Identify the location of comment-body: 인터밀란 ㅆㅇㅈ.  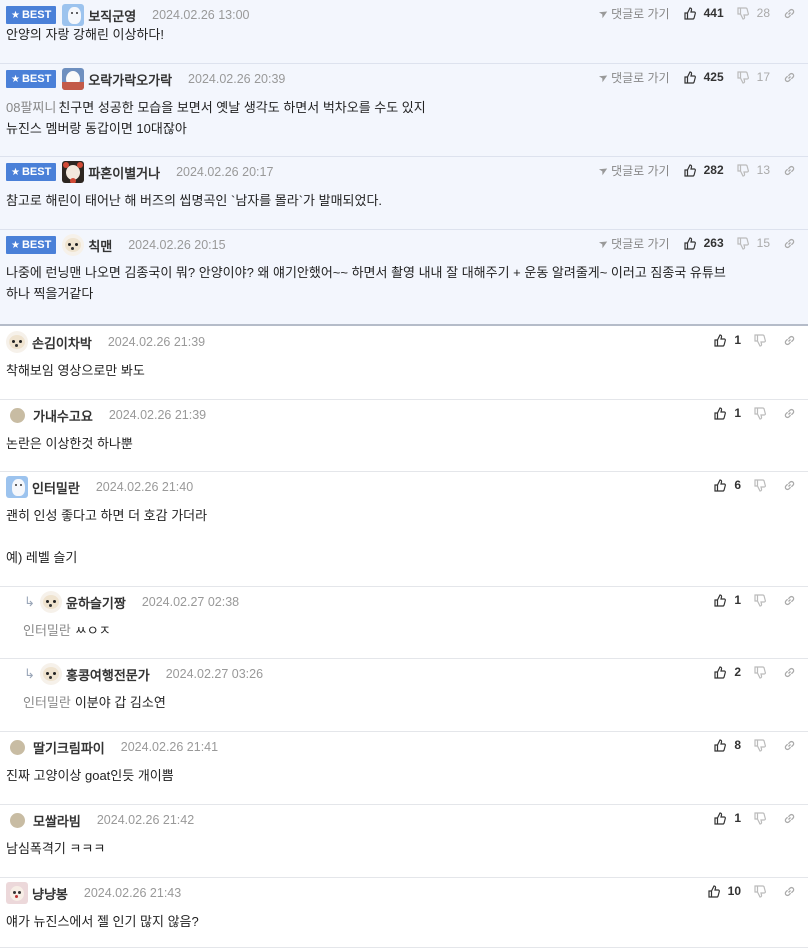
(67, 630).